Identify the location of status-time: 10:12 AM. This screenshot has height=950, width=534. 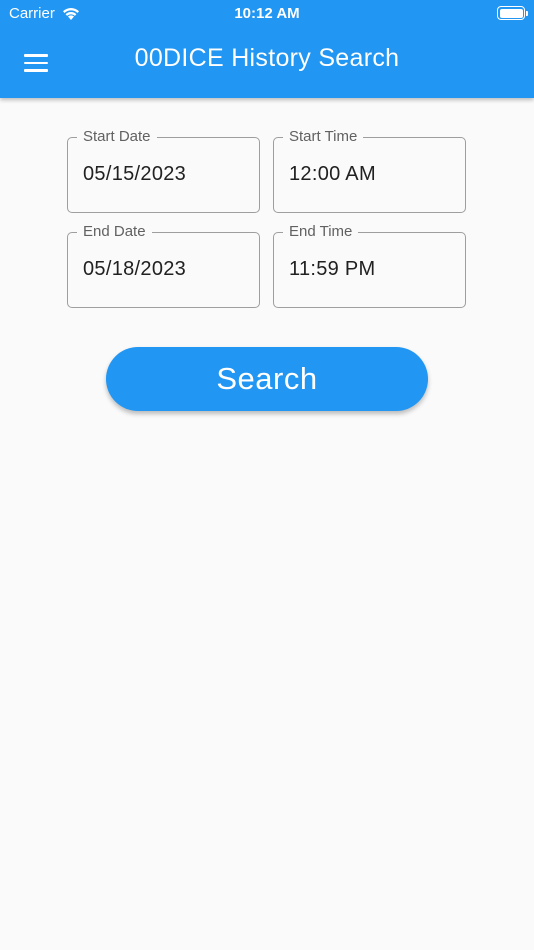
(267, 13).